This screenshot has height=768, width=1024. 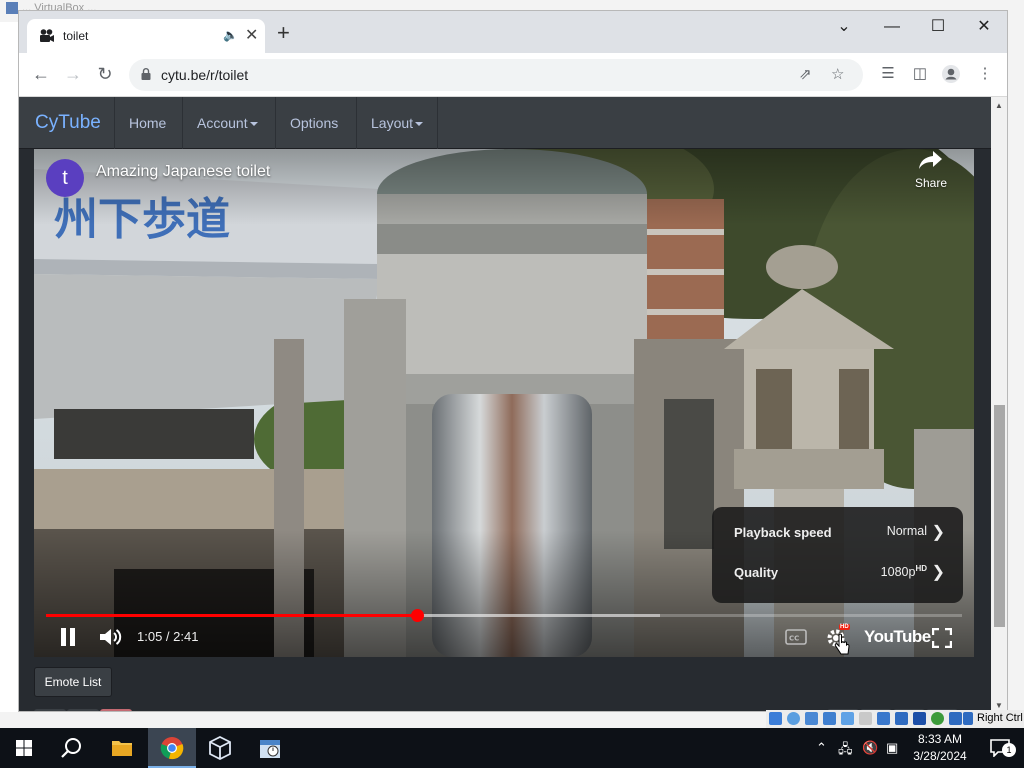 What do you see at coordinates (847, 718) in the screenshot?
I see `usb-icon` at bounding box center [847, 718].